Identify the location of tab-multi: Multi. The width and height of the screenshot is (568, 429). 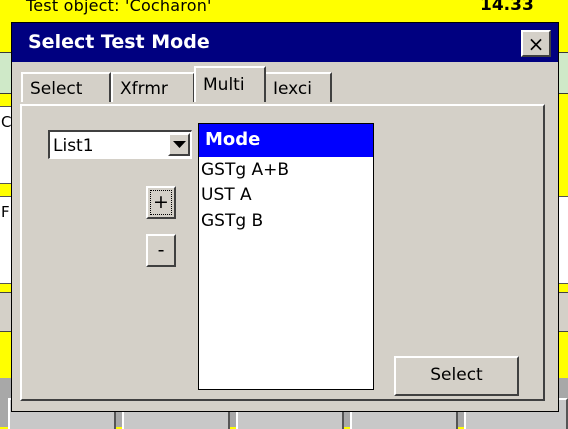
(230, 84).